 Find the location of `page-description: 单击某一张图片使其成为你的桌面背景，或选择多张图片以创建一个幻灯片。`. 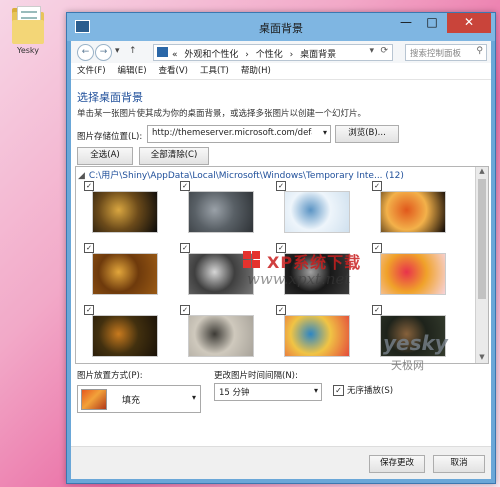

page-description: 单击某一张图片使其成为你的桌面背景，或选择多张图片以创建一个幻灯片。 is located at coordinates (222, 114).